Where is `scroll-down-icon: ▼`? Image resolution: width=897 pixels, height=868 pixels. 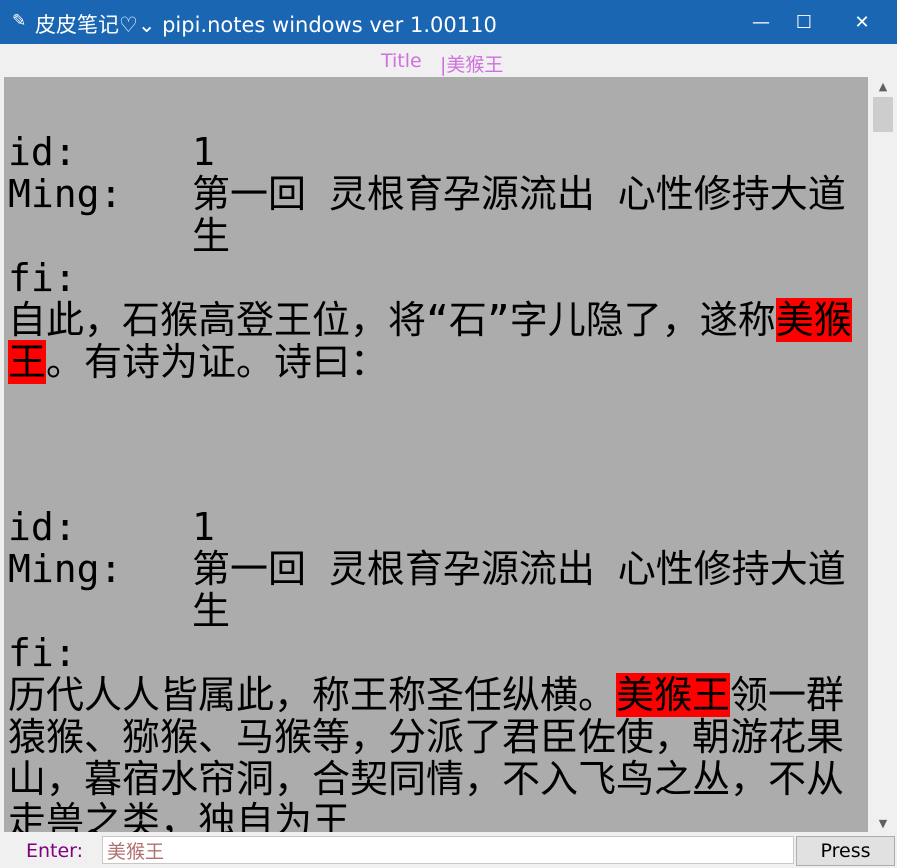
scroll-down-icon: ▼ is located at coordinates (883, 824).